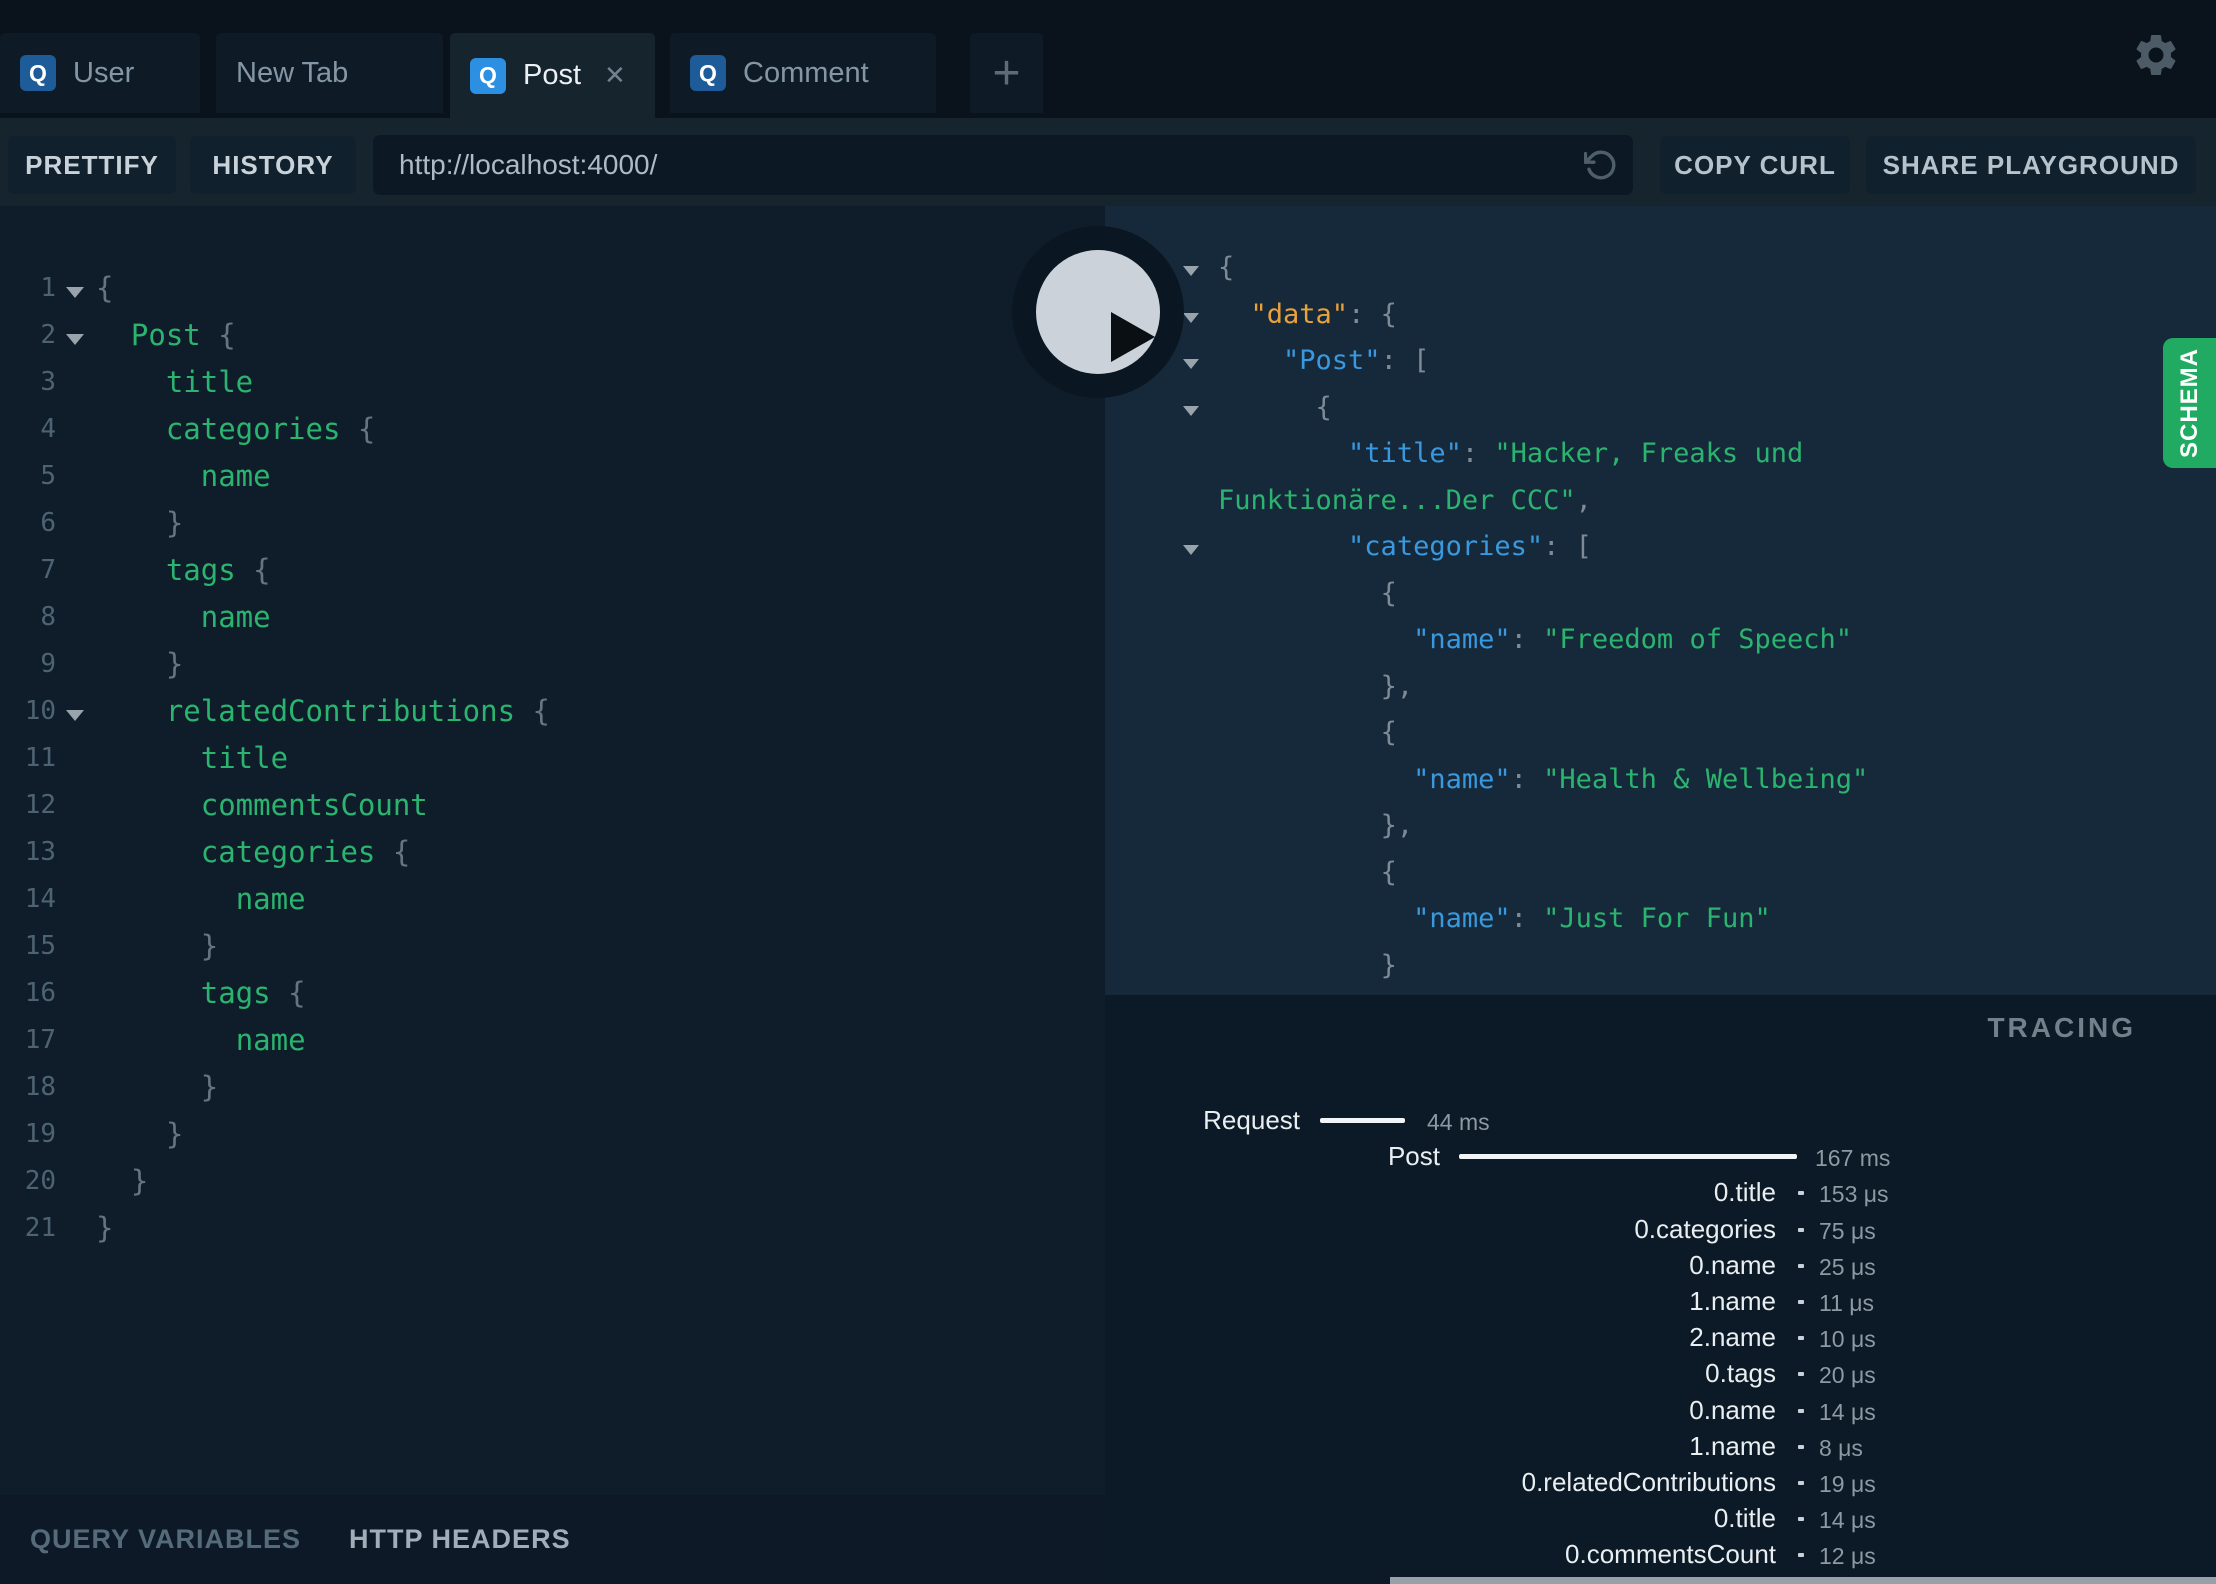 Image resolution: width=2216 pixels, height=1584 pixels. What do you see at coordinates (329, 73) in the screenshot?
I see `tab-new-tab: New Tab` at bounding box center [329, 73].